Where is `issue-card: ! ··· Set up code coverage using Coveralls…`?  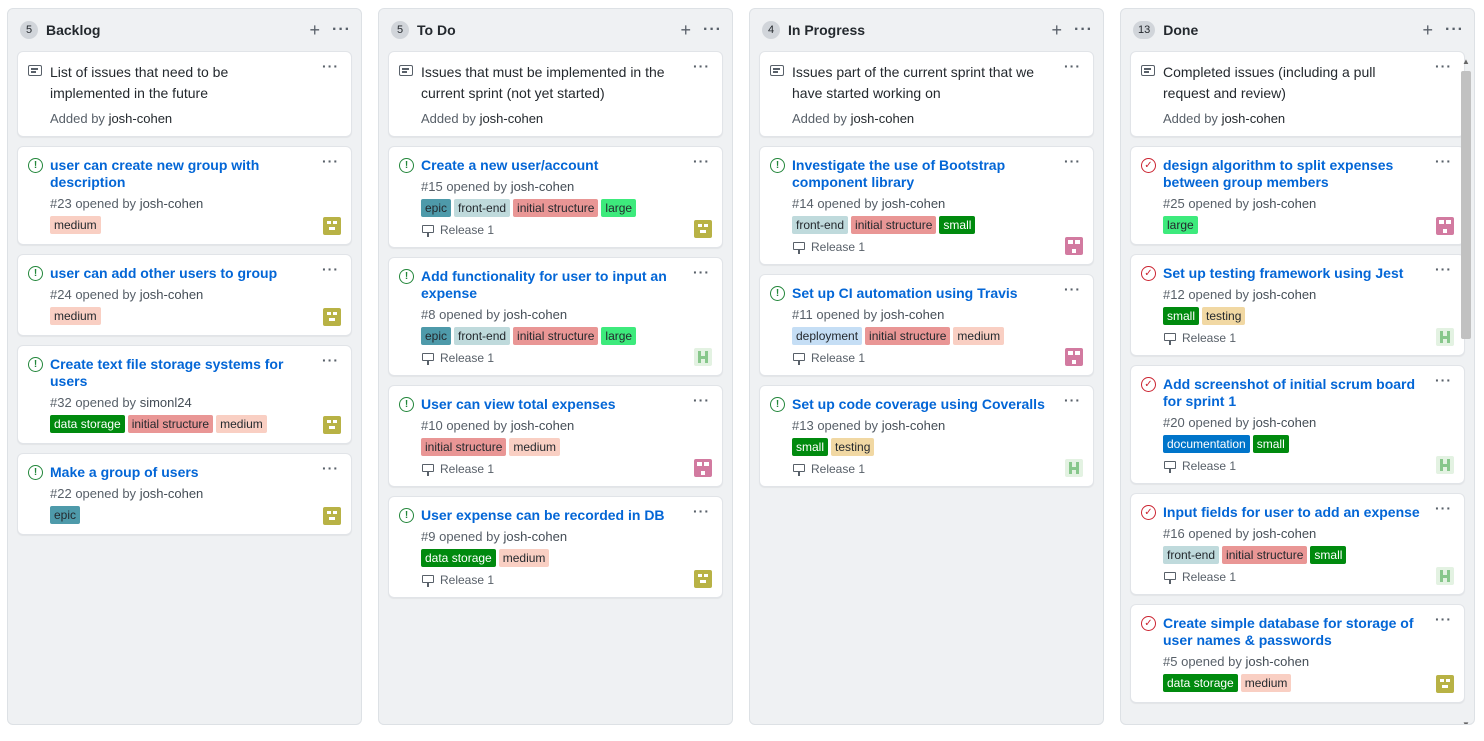
issue-card: ! ··· Set up code coverage using Coveralls… is located at coordinates (926, 436).